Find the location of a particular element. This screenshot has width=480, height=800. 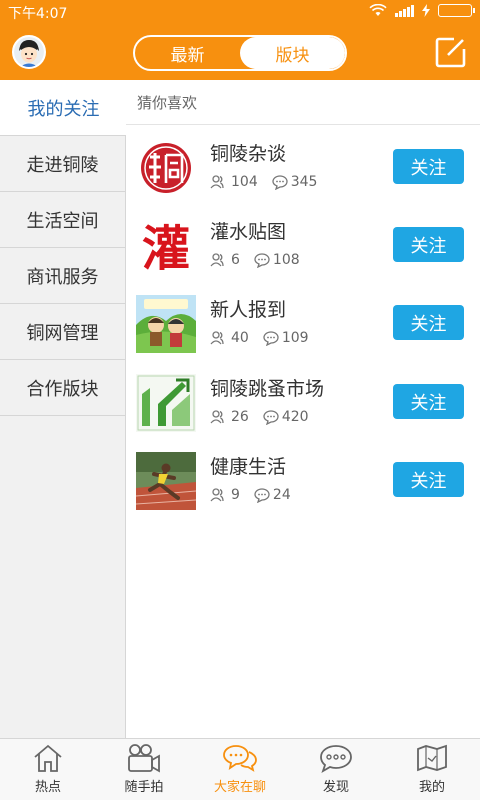

forum-stats: 6 108 is located at coordinates (262, 260).